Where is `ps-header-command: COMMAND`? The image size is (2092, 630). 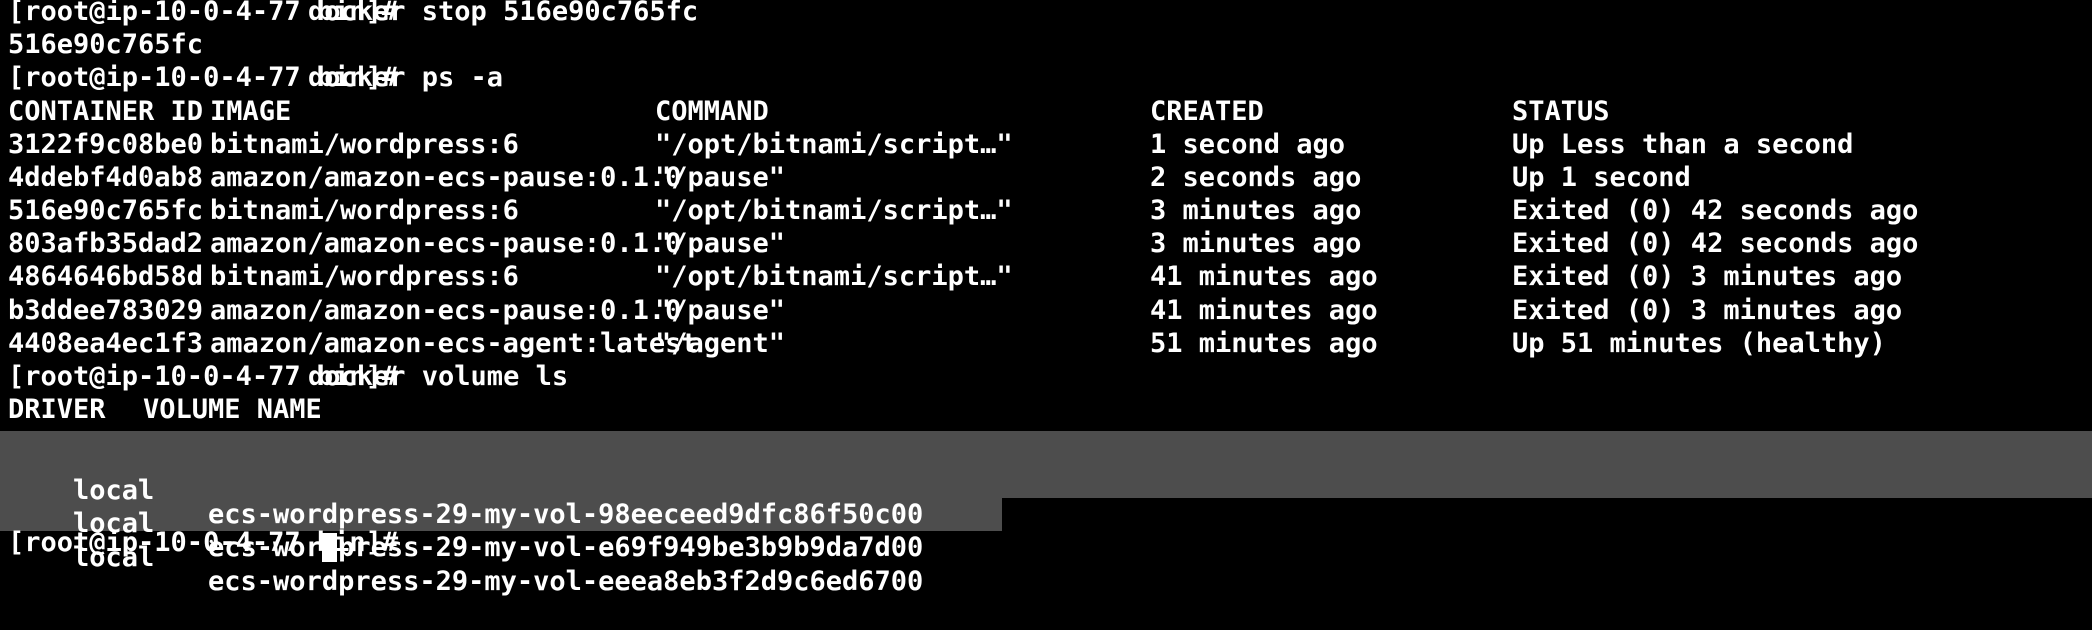
ps-header-command: COMMAND is located at coordinates (712, 111).